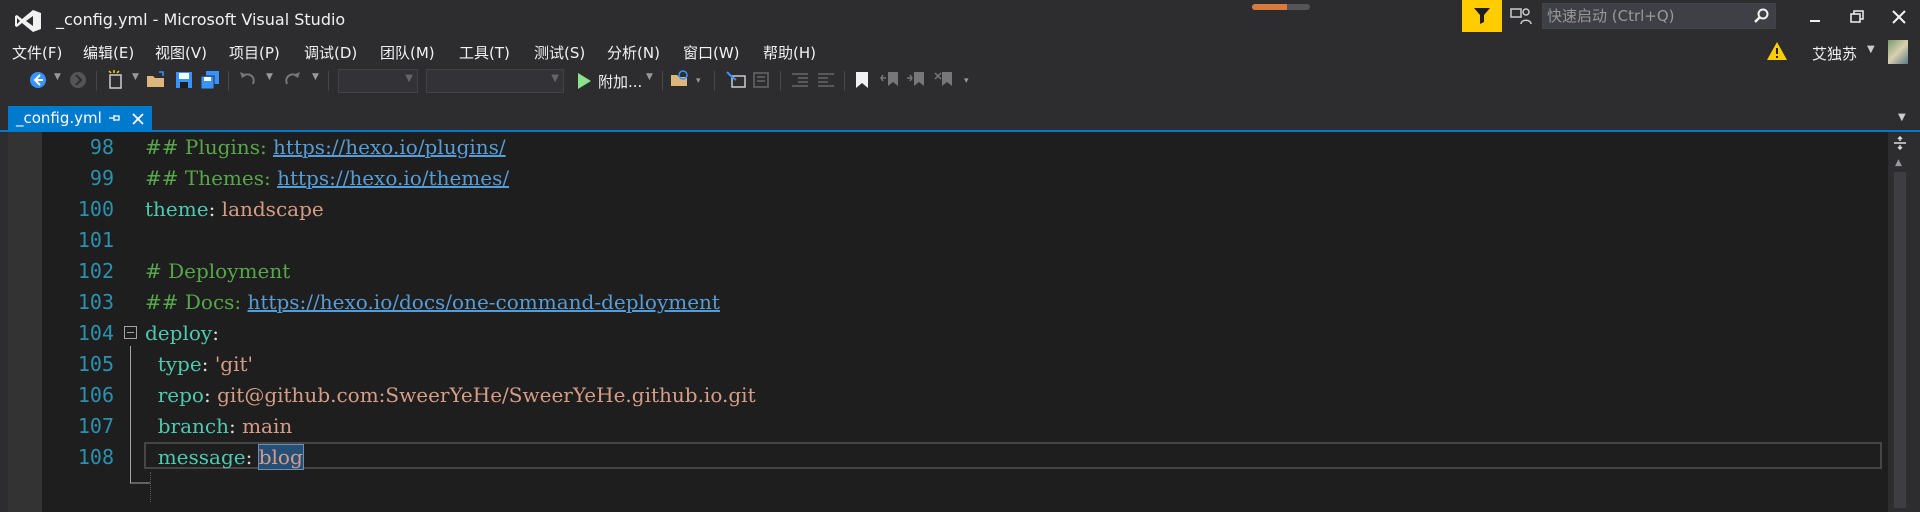 The width and height of the screenshot is (1920, 512). Describe the element at coordinates (193, 426) in the screenshot. I see `token-key: branch` at that location.